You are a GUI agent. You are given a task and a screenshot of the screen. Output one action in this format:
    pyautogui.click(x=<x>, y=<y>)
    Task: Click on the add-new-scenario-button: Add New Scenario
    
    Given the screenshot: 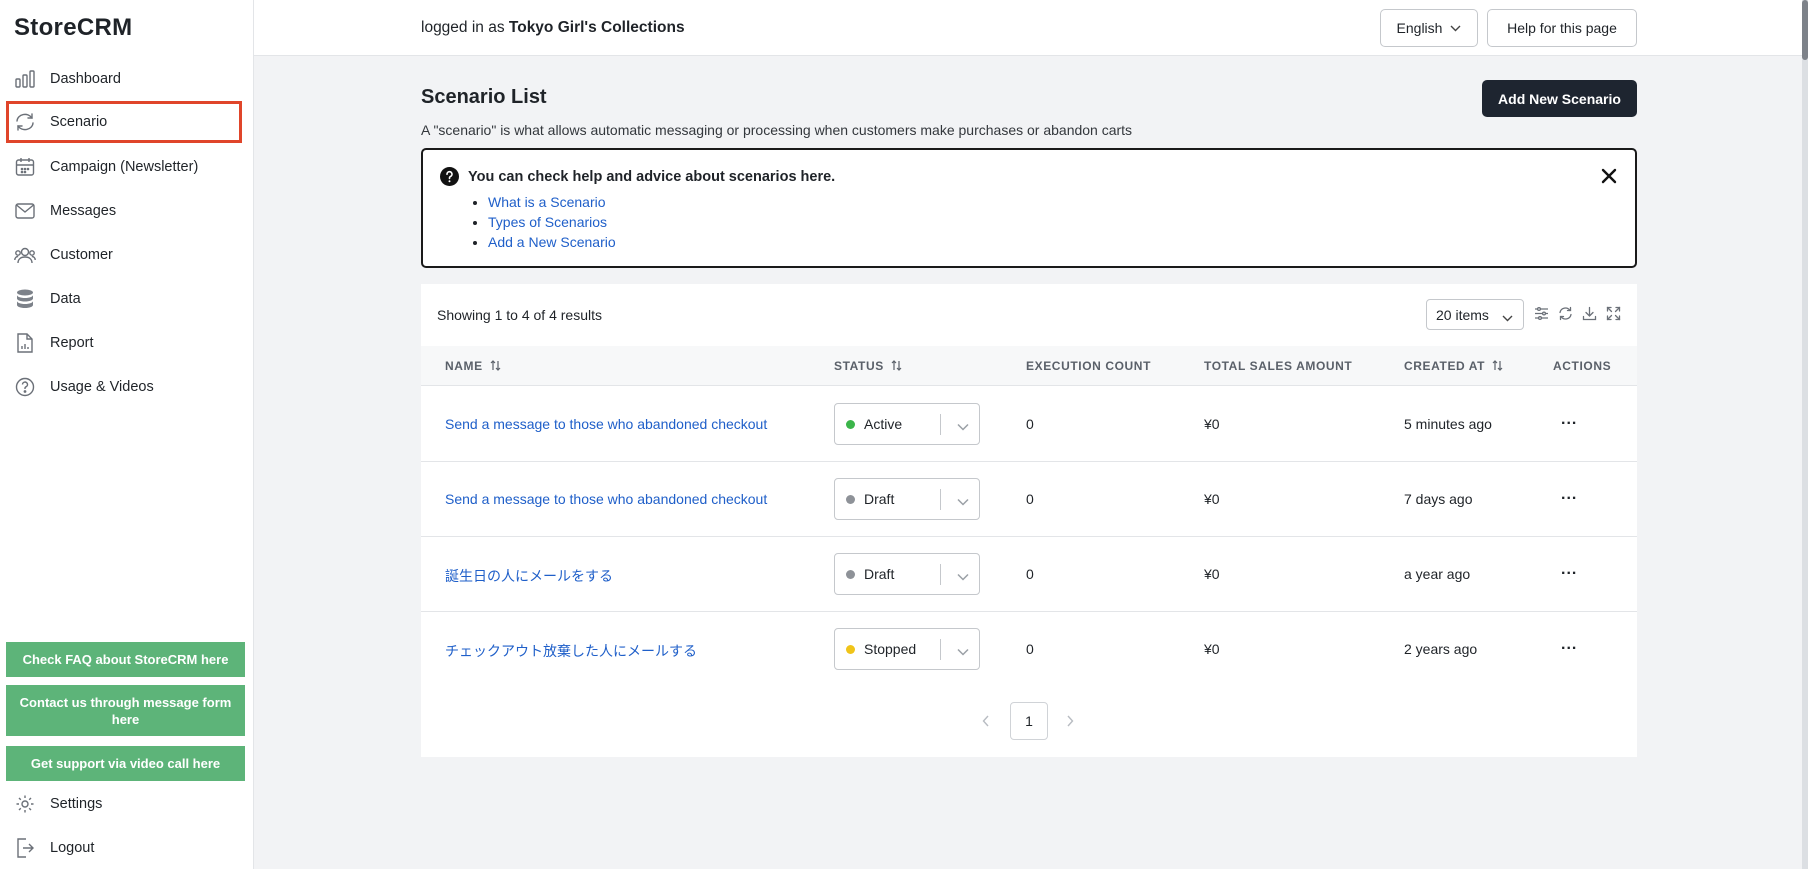 What is the action you would take?
    pyautogui.click(x=1559, y=98)
    